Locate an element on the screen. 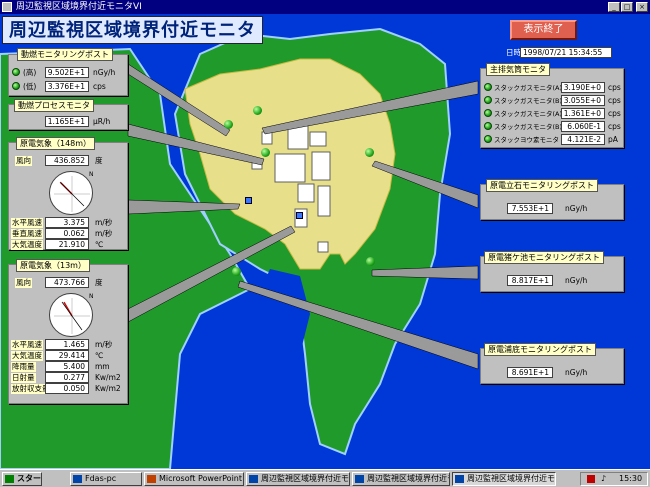 This screenshot has width=650, height=487. weather13-row4-value: 0.050 is located at coordinates (67, 388).